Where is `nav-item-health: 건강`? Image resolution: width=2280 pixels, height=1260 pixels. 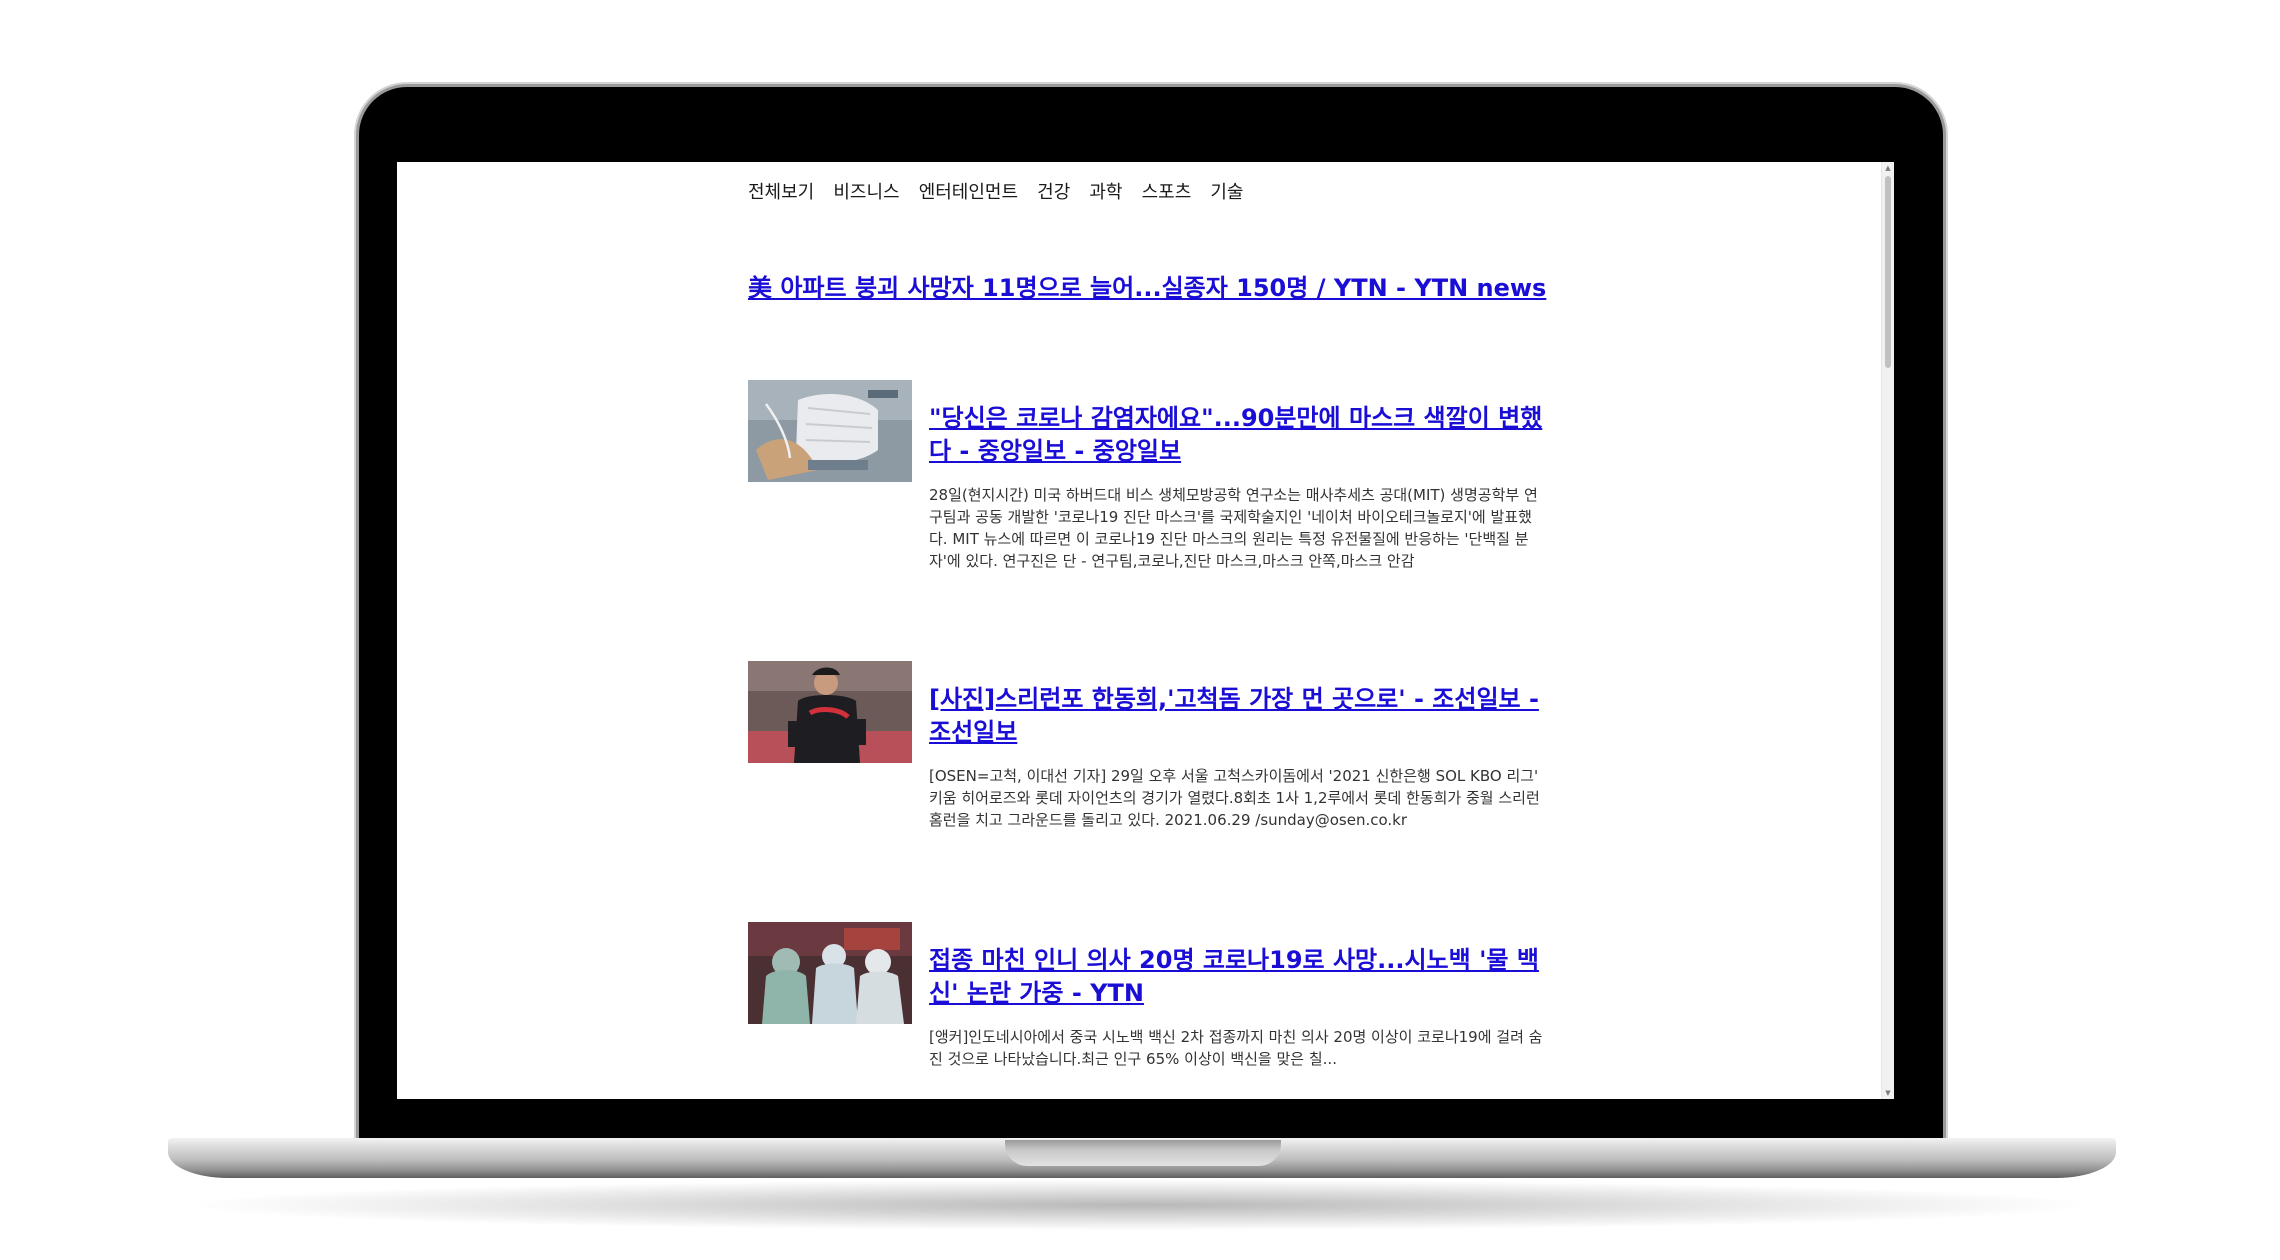
nav-item-health: 건강 is located at coordinates (1053, 192).